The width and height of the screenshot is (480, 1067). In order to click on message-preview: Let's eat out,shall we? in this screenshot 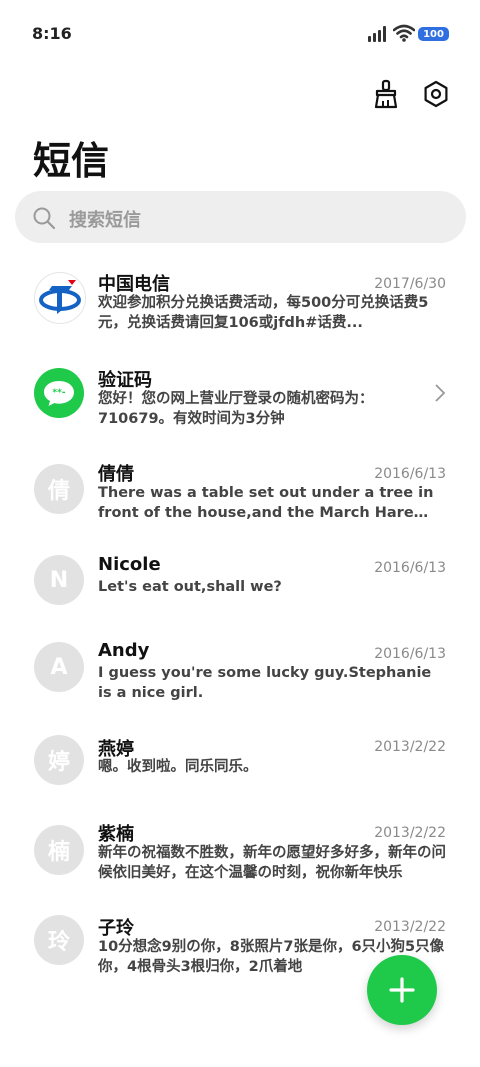, I will do `click(190, 587)`.